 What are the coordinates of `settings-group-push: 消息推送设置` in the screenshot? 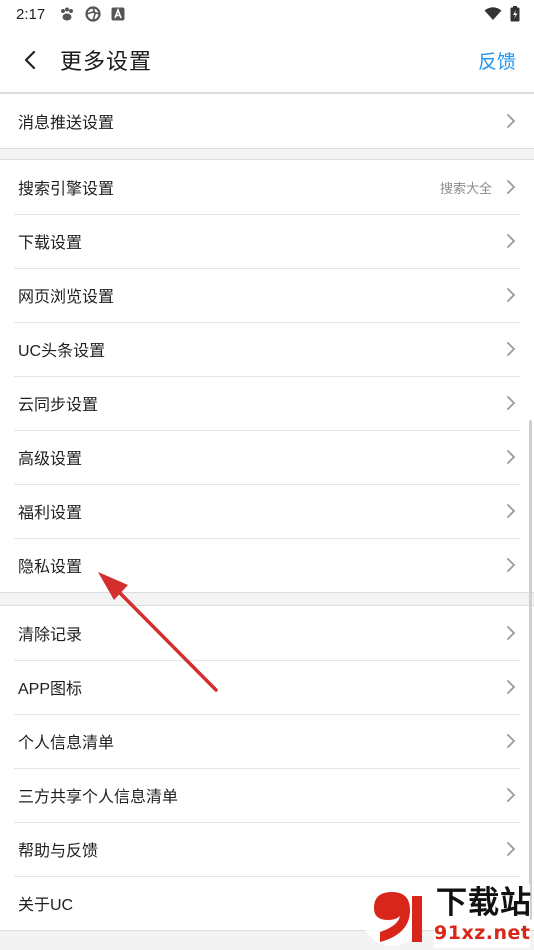 It's located at (267, 121).